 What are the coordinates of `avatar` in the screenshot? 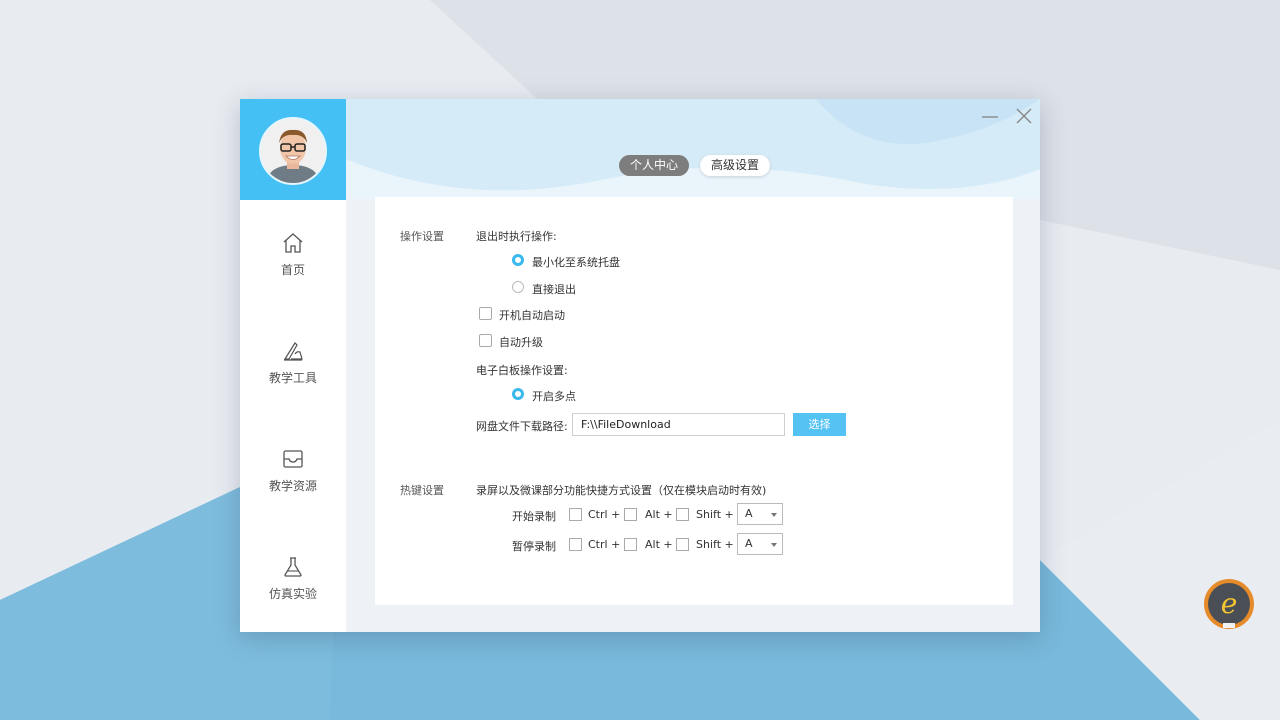 It's located at (293, 151).